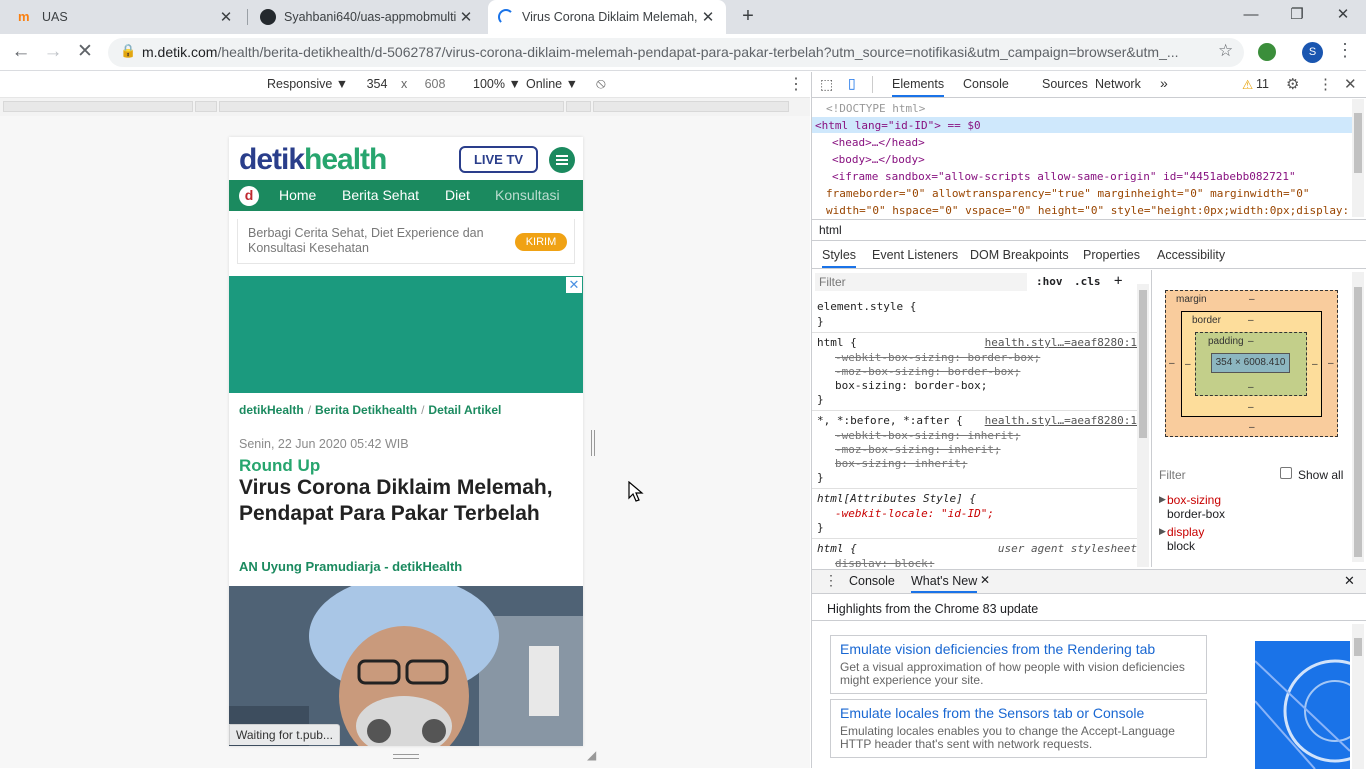 The width and height of the screenshot is (1366, 769). Describe the element at coordinates (884, 562) in the screenshot. I see `prop-display-block: display: block;` at that location.